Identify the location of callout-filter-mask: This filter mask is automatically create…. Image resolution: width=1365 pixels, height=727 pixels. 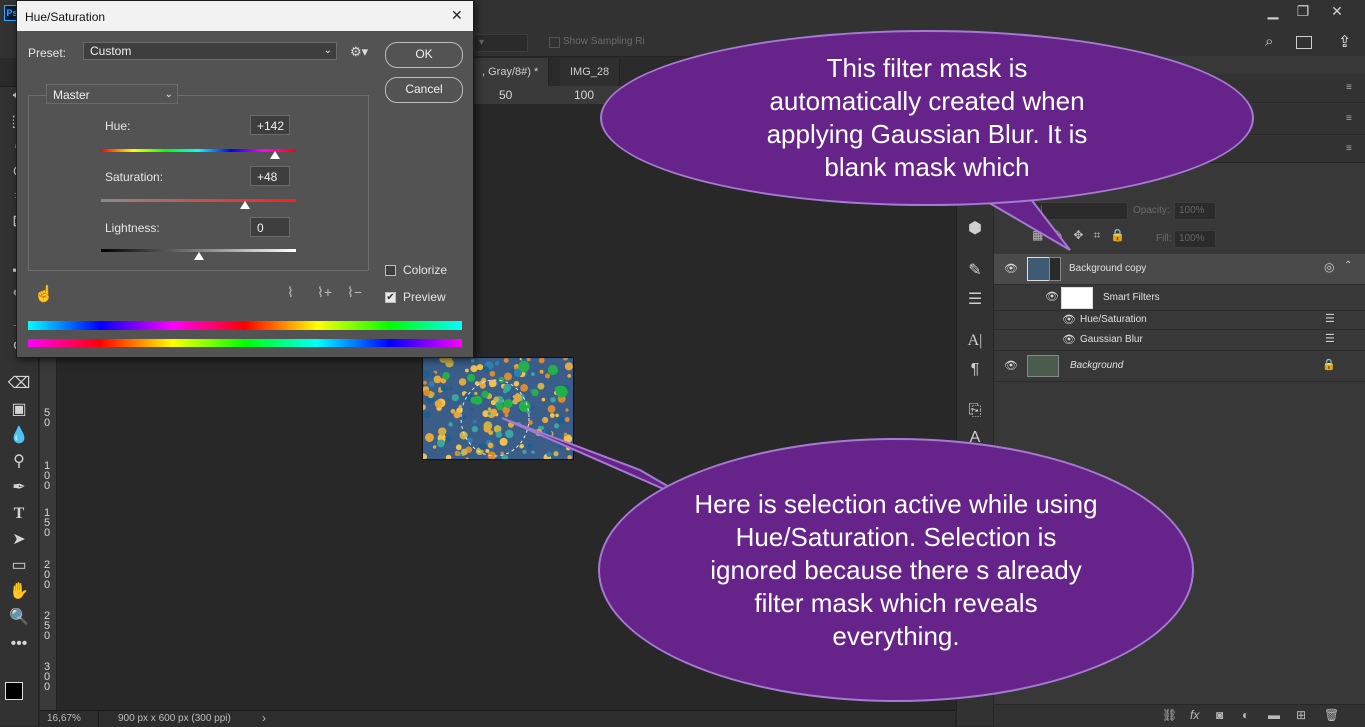
(927, 118).